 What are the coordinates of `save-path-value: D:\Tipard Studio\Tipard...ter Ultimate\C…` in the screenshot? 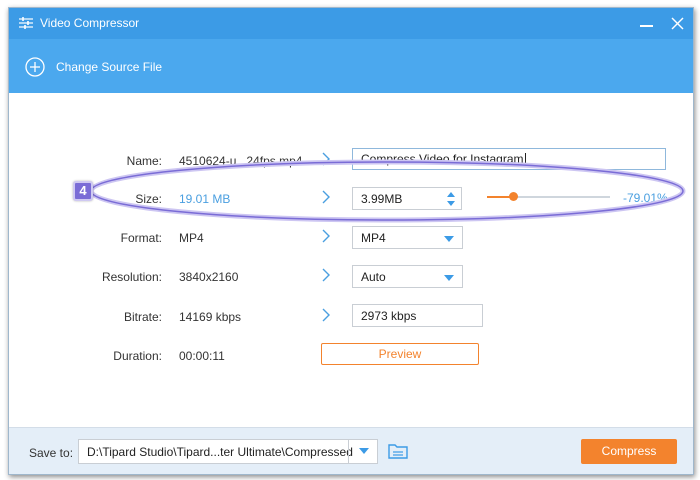 It's located at (220, 451).